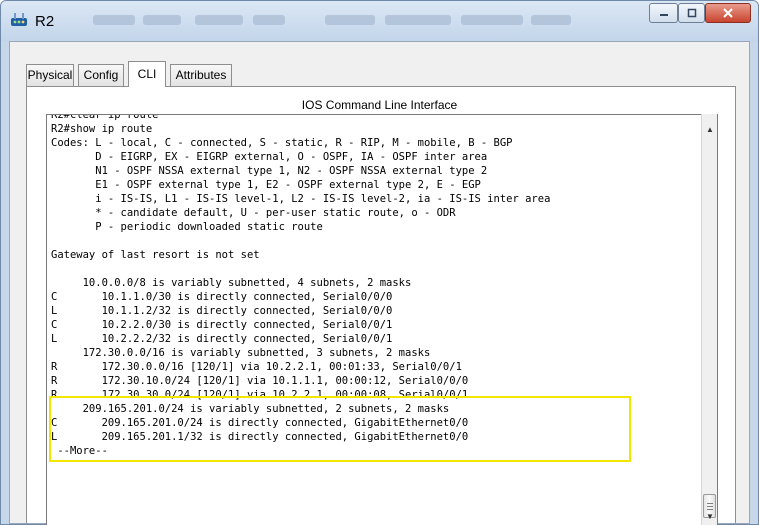 The height and width of the screenshot is (525, 759). What do you see at coordinates (710, 130) in the screenshot?
I see `scroll-up-icon: ▲` at bounding box center [710, 130].